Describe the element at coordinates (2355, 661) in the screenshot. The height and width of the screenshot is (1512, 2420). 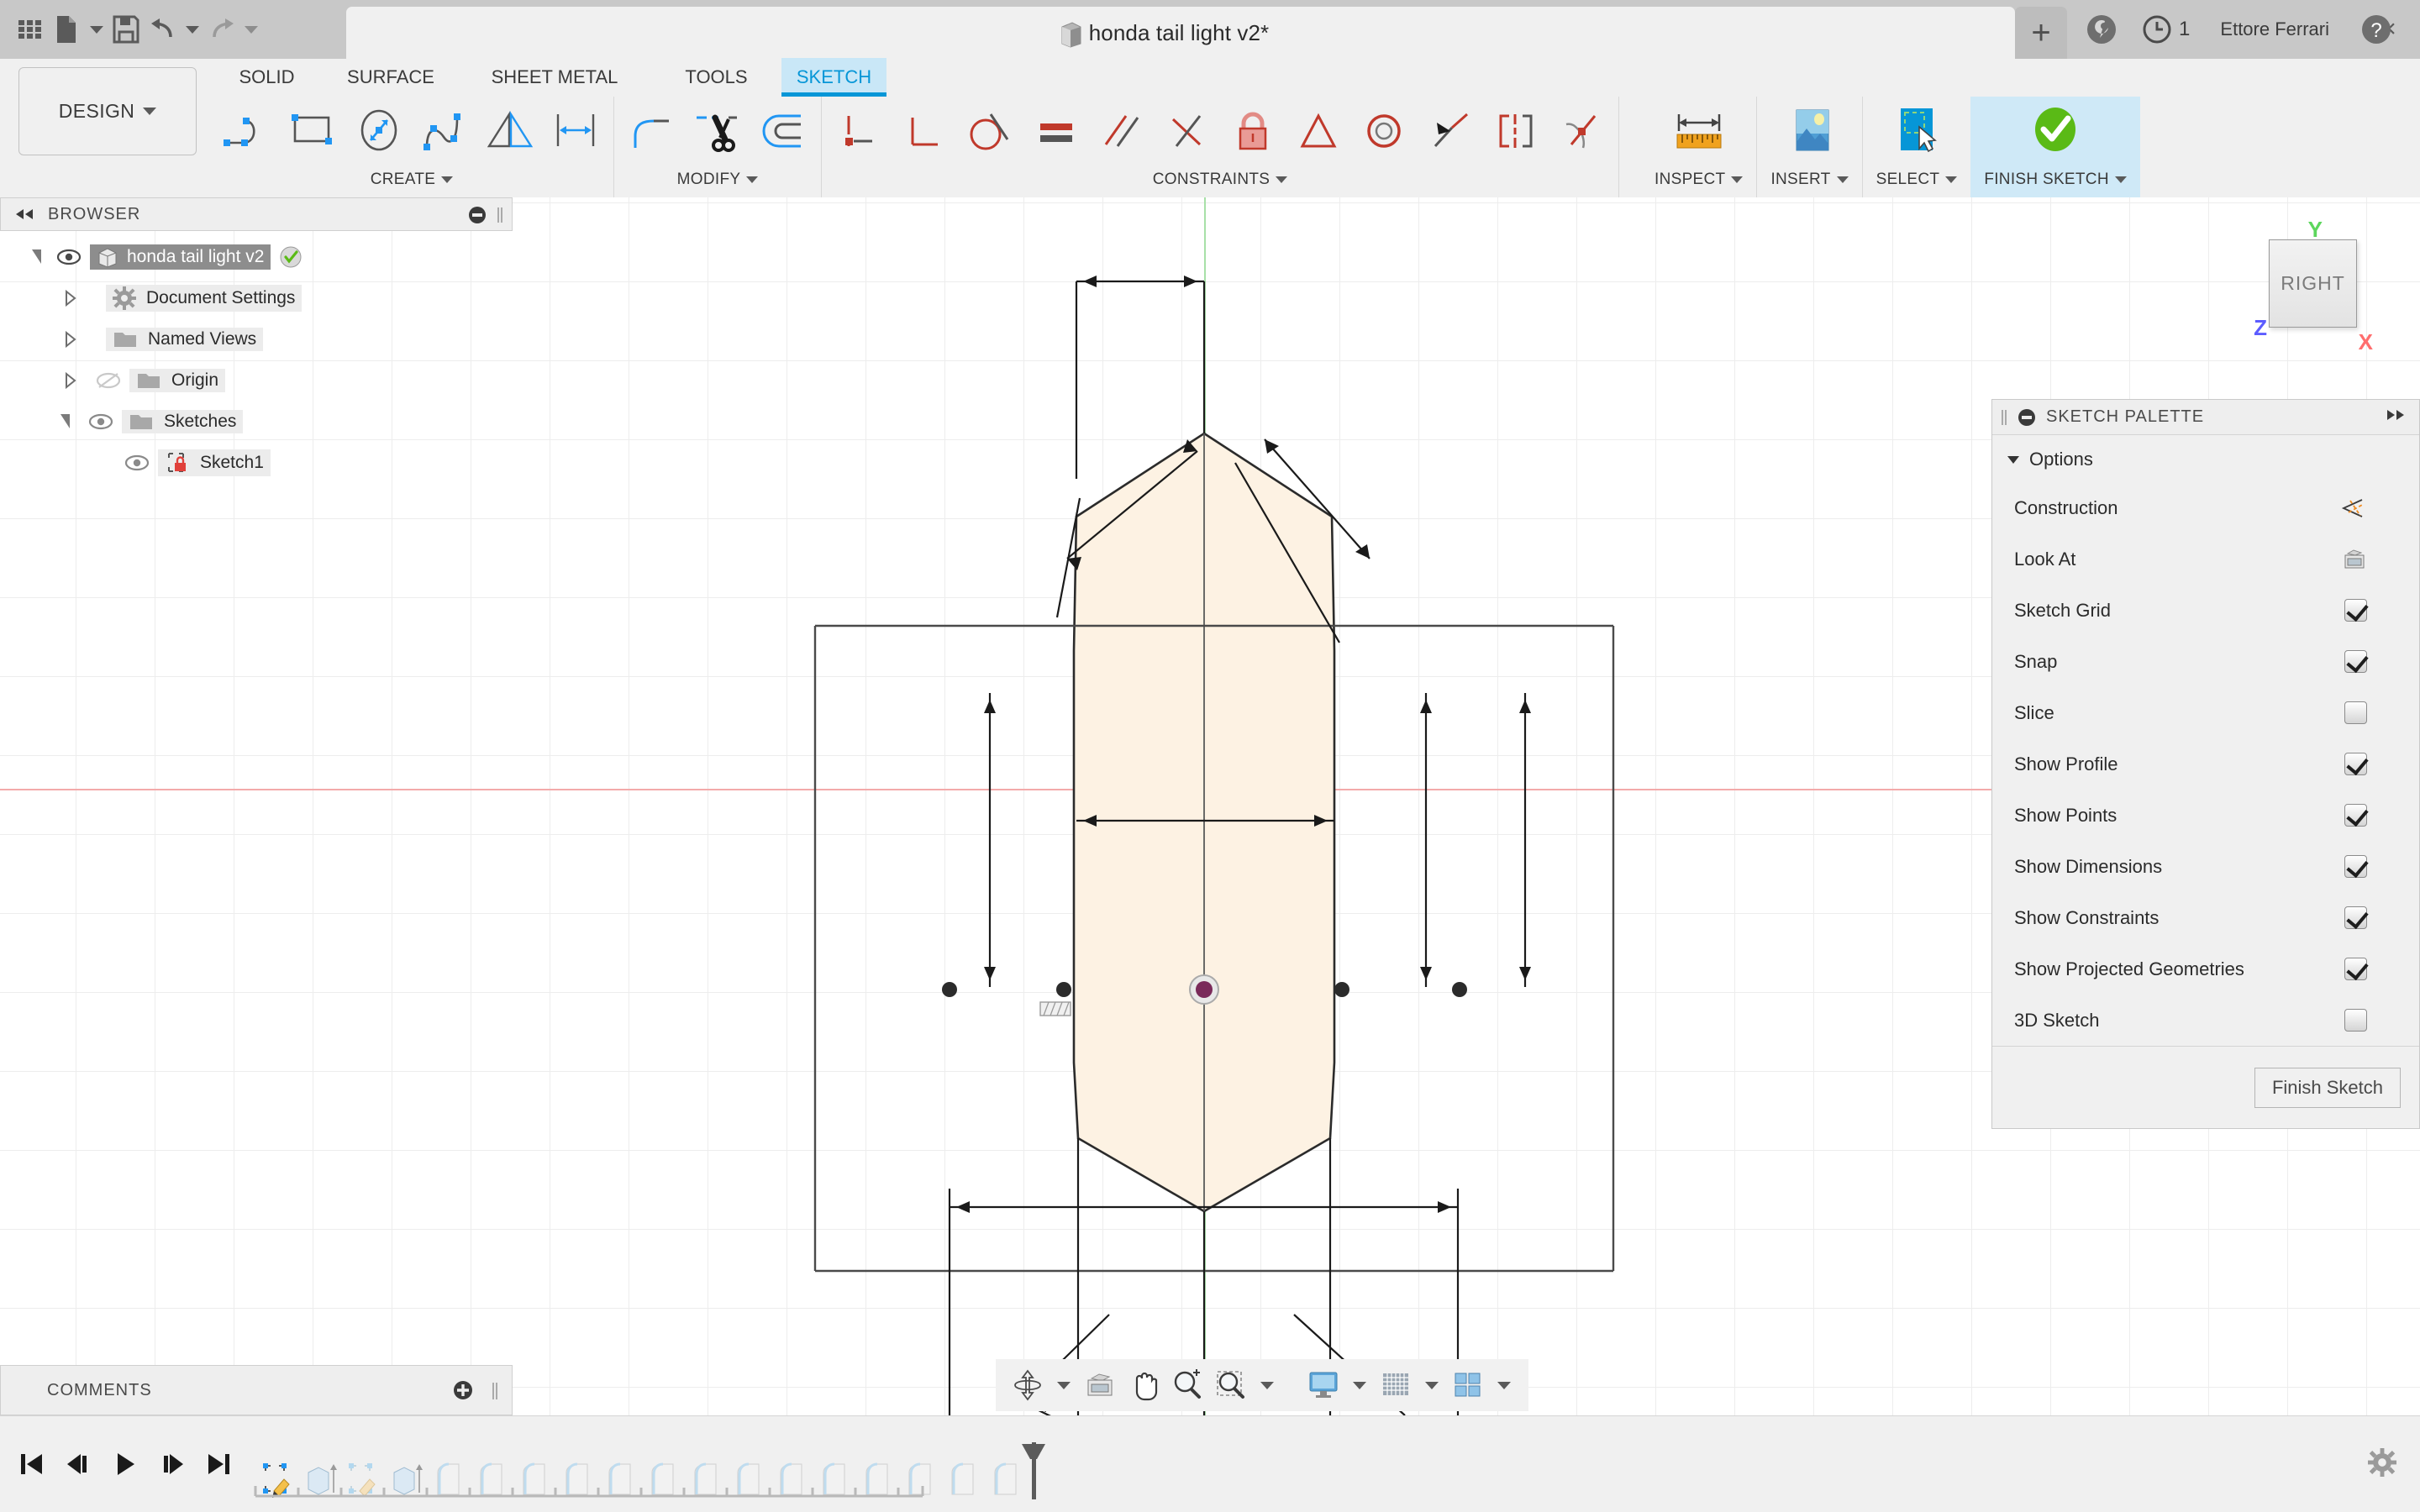
I see `snap-checkbox` at that location.